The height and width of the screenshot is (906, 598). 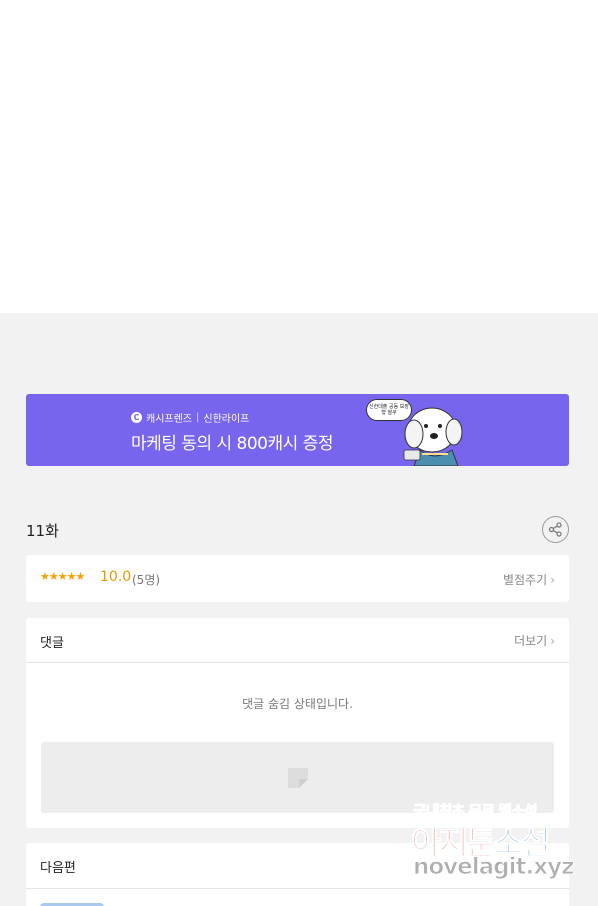 I want to click on banner-speech-bubble: 신한대출 공동 보장형 쌀쿠, so click(x=389, y=410).